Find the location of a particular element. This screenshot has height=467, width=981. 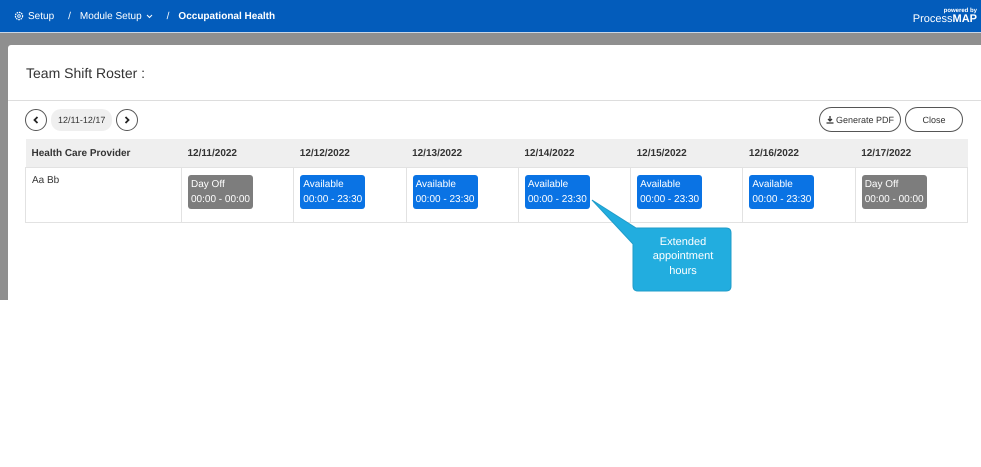

chevron-left-icon is located at coordinates (36, 120).